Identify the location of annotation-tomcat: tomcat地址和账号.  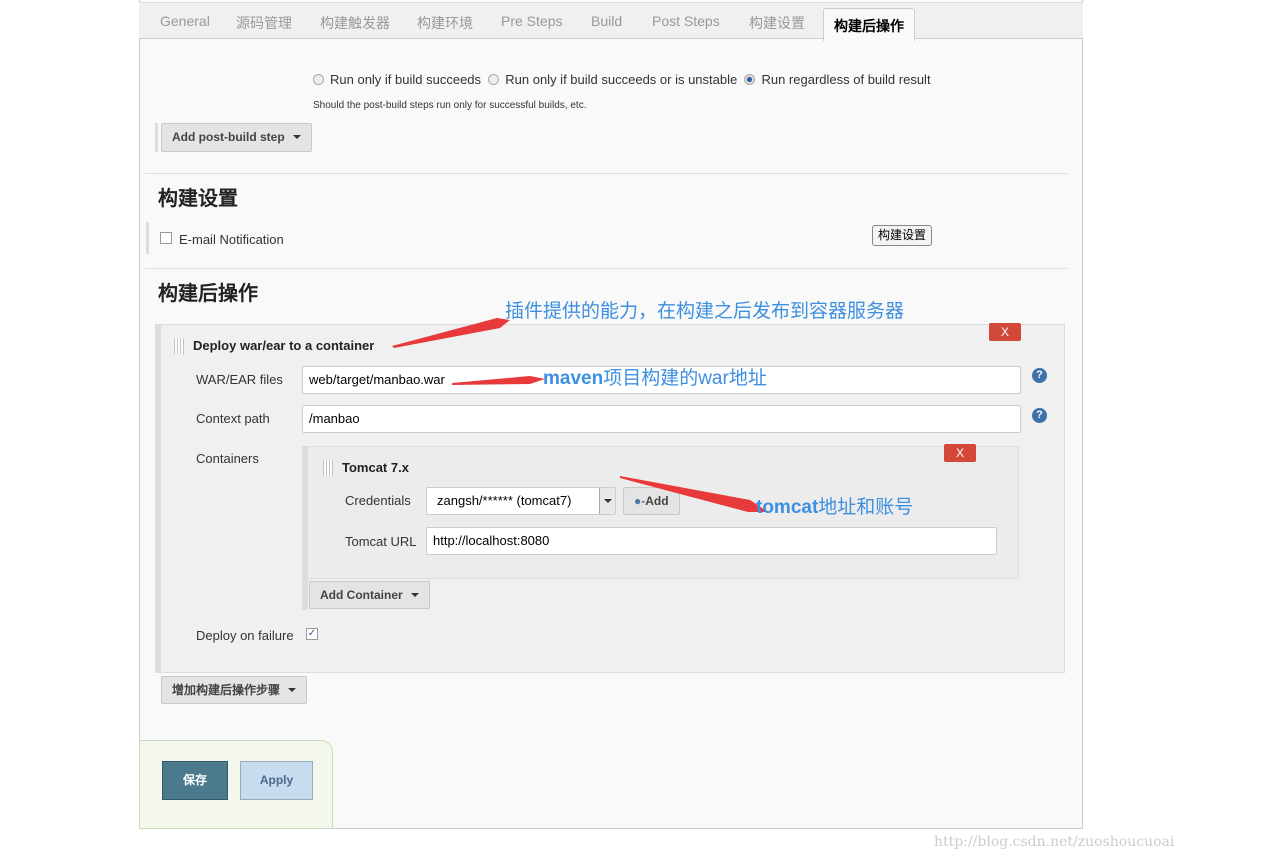
(834, 505).